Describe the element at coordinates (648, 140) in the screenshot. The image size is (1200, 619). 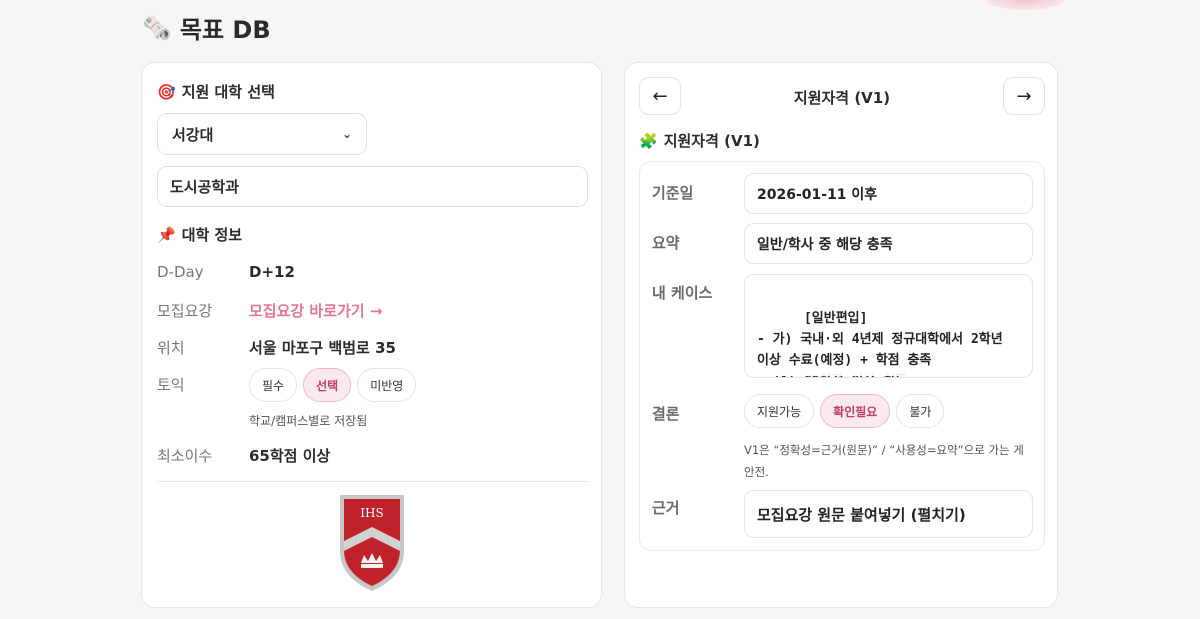
I see `puzzle-icon: 🧩` at that location.